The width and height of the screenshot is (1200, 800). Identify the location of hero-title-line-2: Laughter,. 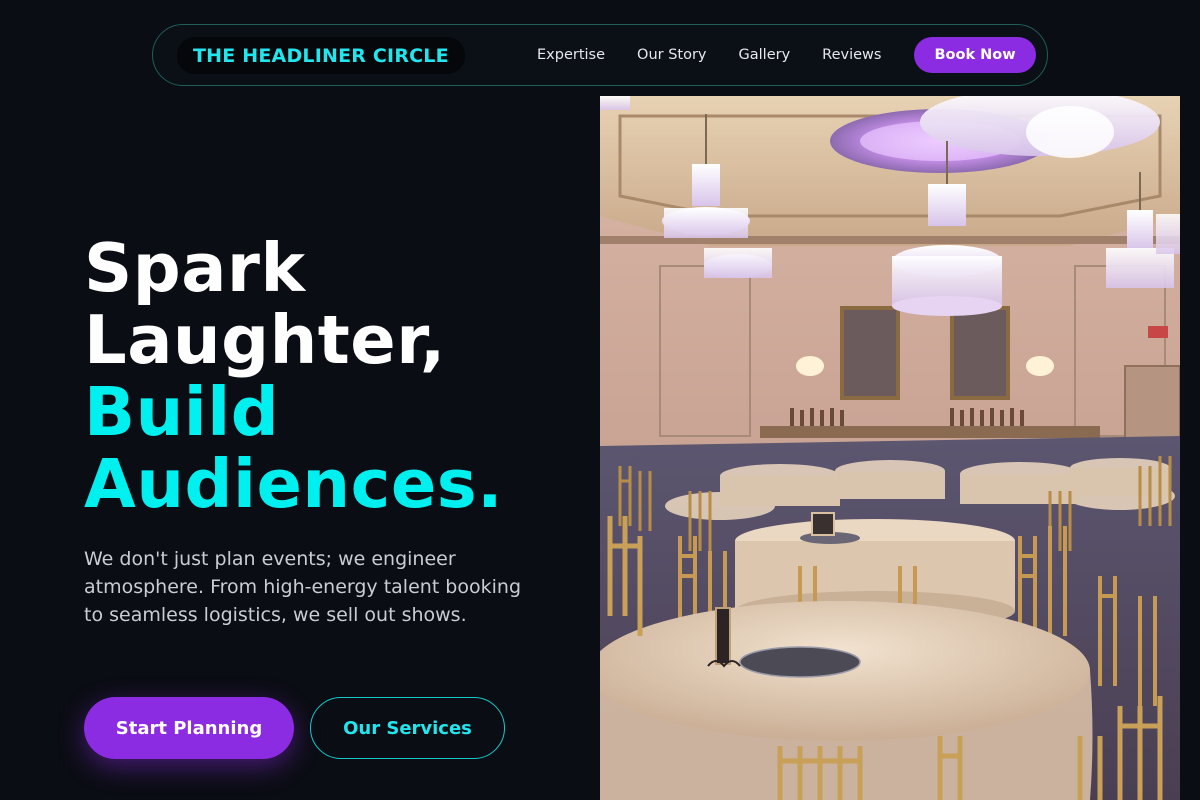
(265, 340).